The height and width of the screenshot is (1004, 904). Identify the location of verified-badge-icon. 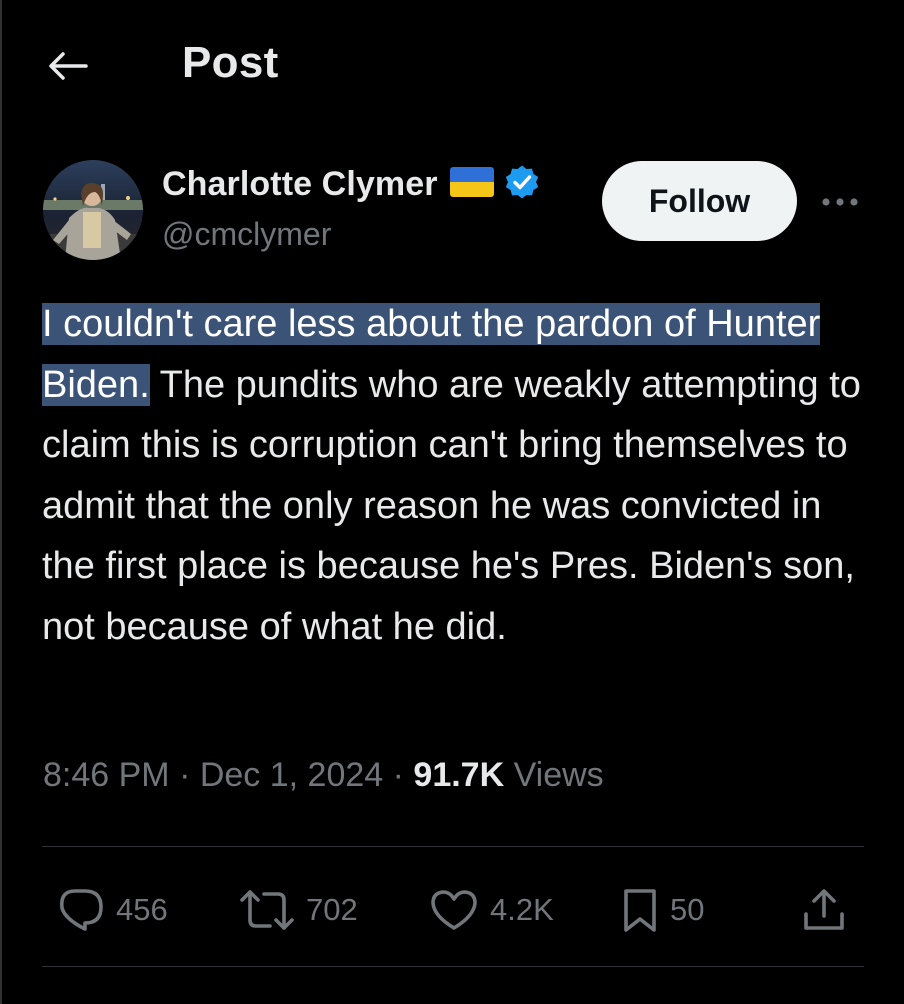
(522, 184).